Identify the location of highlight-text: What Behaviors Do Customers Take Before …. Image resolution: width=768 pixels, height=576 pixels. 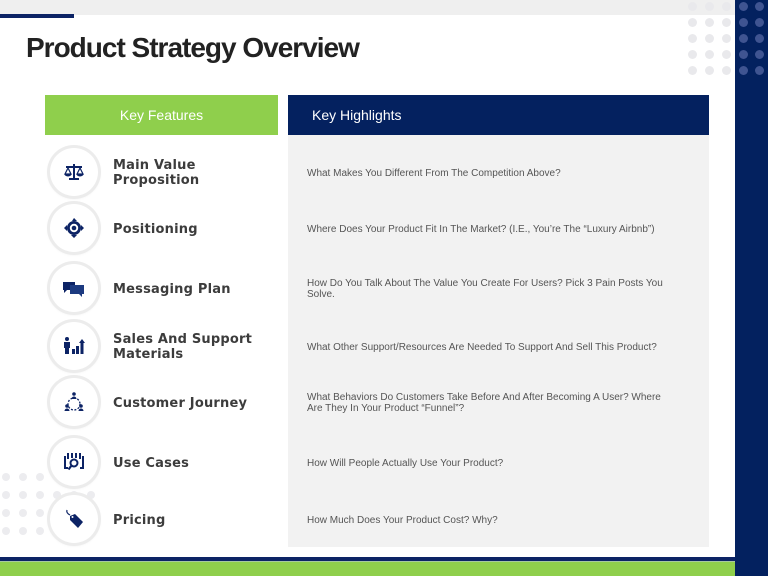
(484, 403).